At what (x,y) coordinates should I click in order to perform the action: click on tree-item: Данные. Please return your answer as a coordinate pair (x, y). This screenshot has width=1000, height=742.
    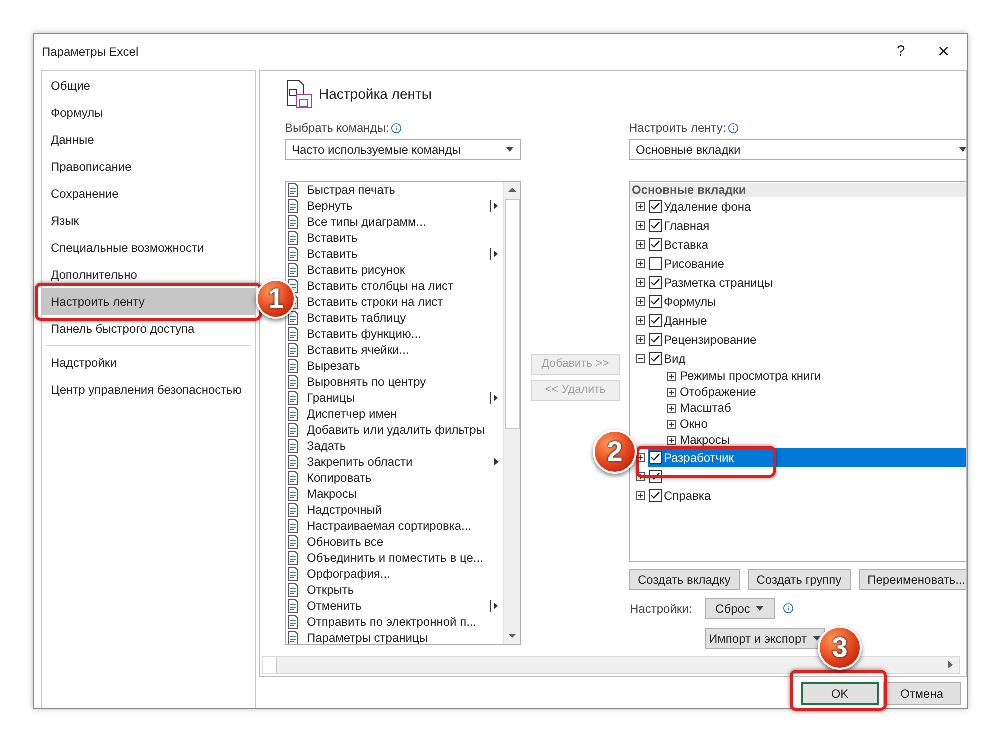
    Looking at the image, I should click on (807, 320).